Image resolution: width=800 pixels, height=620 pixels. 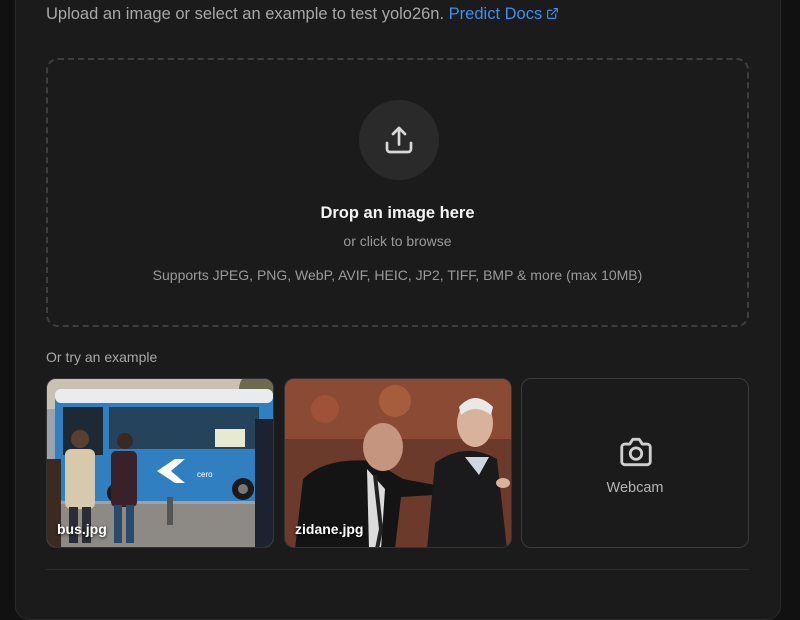 I want to click on external-link-icon, so click(x=553, y=13).